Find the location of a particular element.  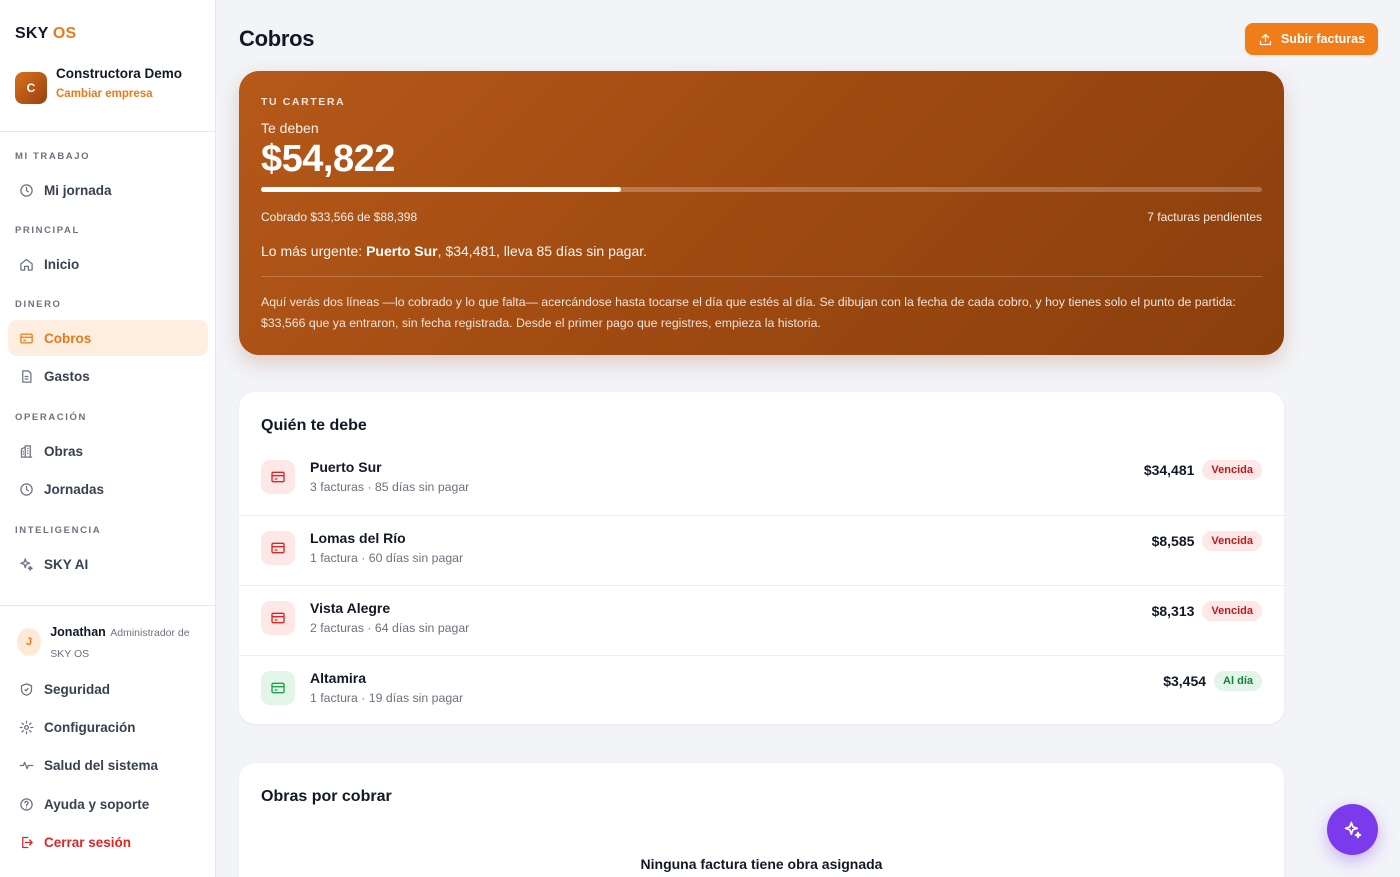

ai-assistant-button is located at coordinates (1352, 829).